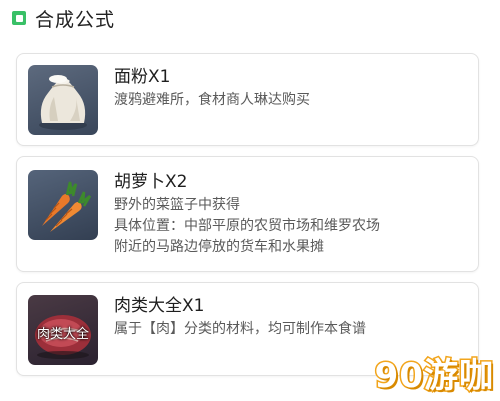 Image resolution: width=500 pixels, height=401 pixels. Describe the element at coordinates (63, 100) in the screenshot. I see `flour-sack-icon` at that location.